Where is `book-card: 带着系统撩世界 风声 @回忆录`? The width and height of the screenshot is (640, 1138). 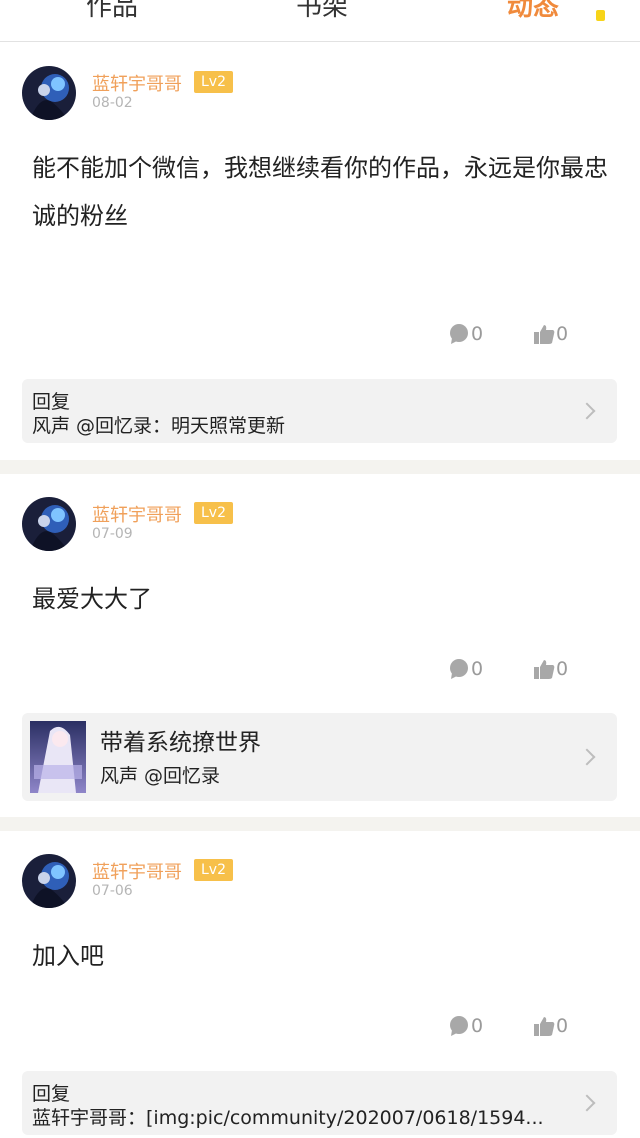 book-card: 带着系统撩世界 风声 @回忆录 is located at coordinates (319, 757).